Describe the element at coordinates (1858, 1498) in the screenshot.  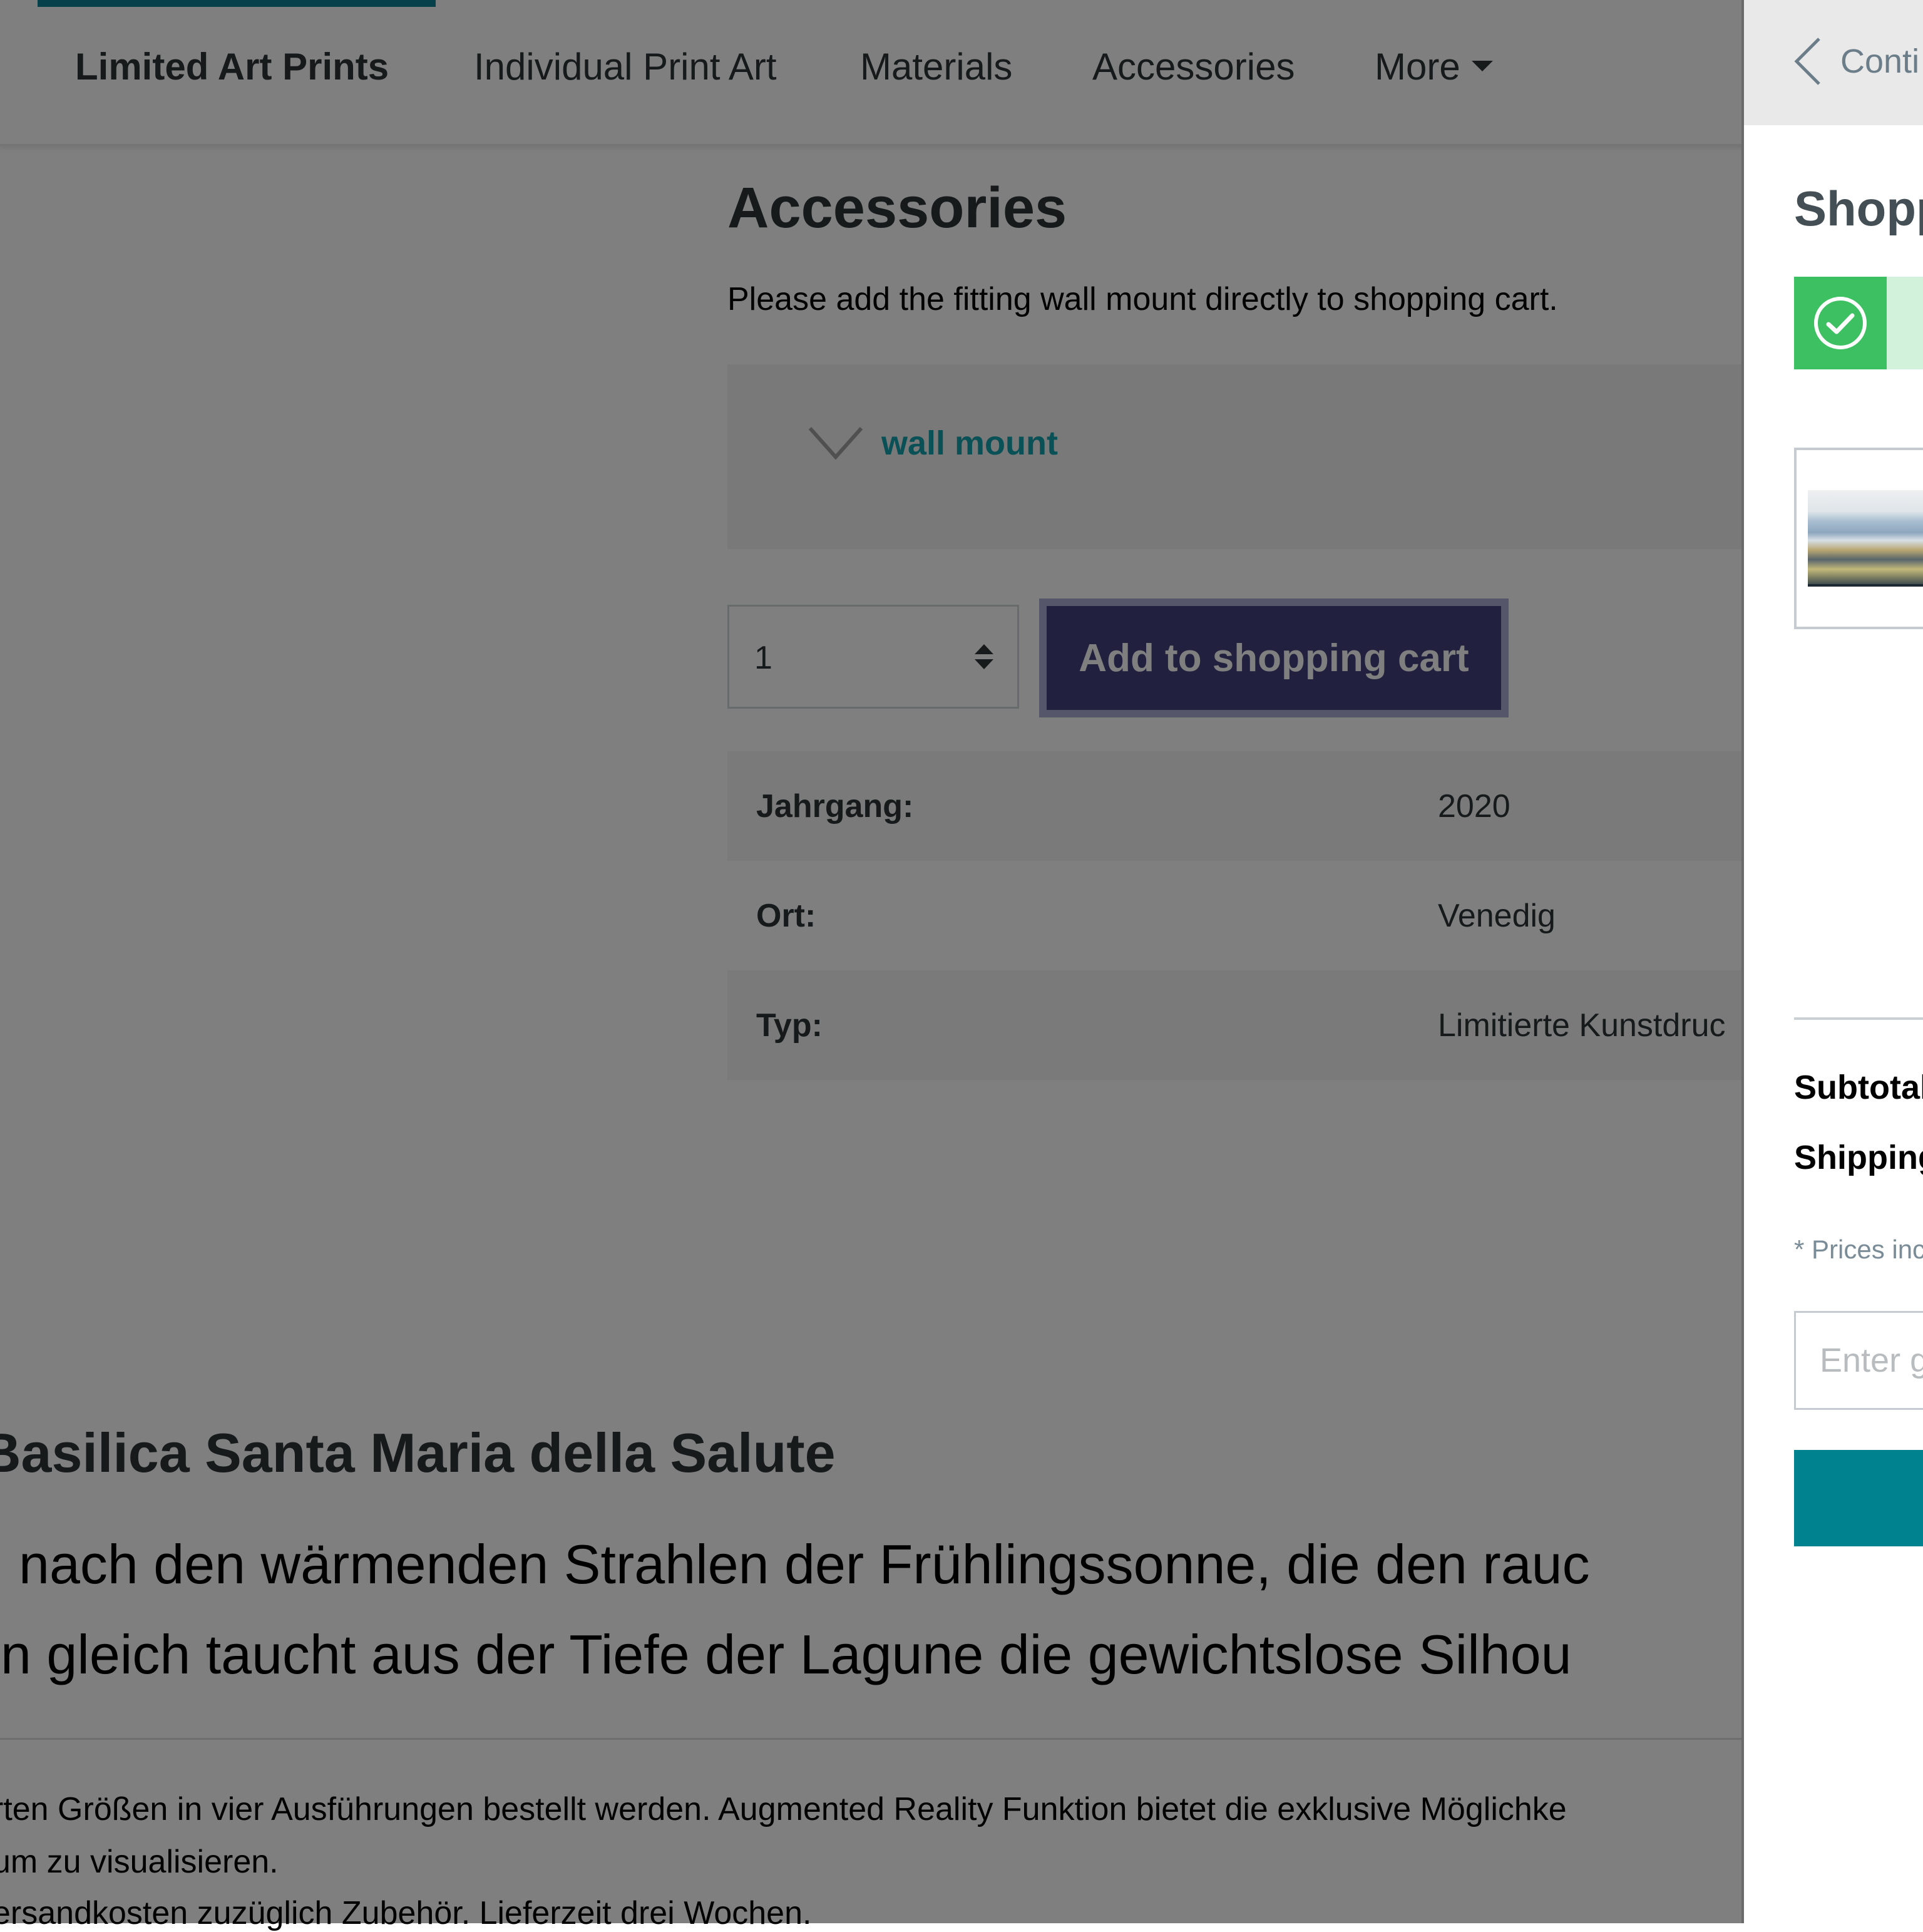
I see `checkout-button` at that location.